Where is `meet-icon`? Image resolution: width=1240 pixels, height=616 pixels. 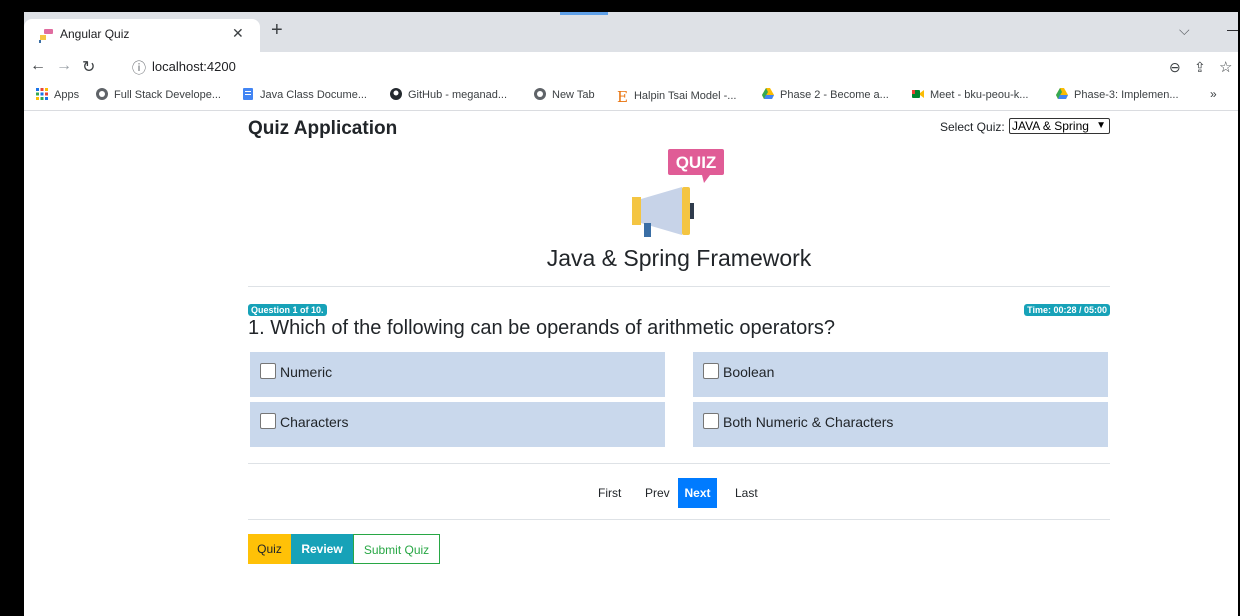 meet-icon is located at coordinates (918, 94).